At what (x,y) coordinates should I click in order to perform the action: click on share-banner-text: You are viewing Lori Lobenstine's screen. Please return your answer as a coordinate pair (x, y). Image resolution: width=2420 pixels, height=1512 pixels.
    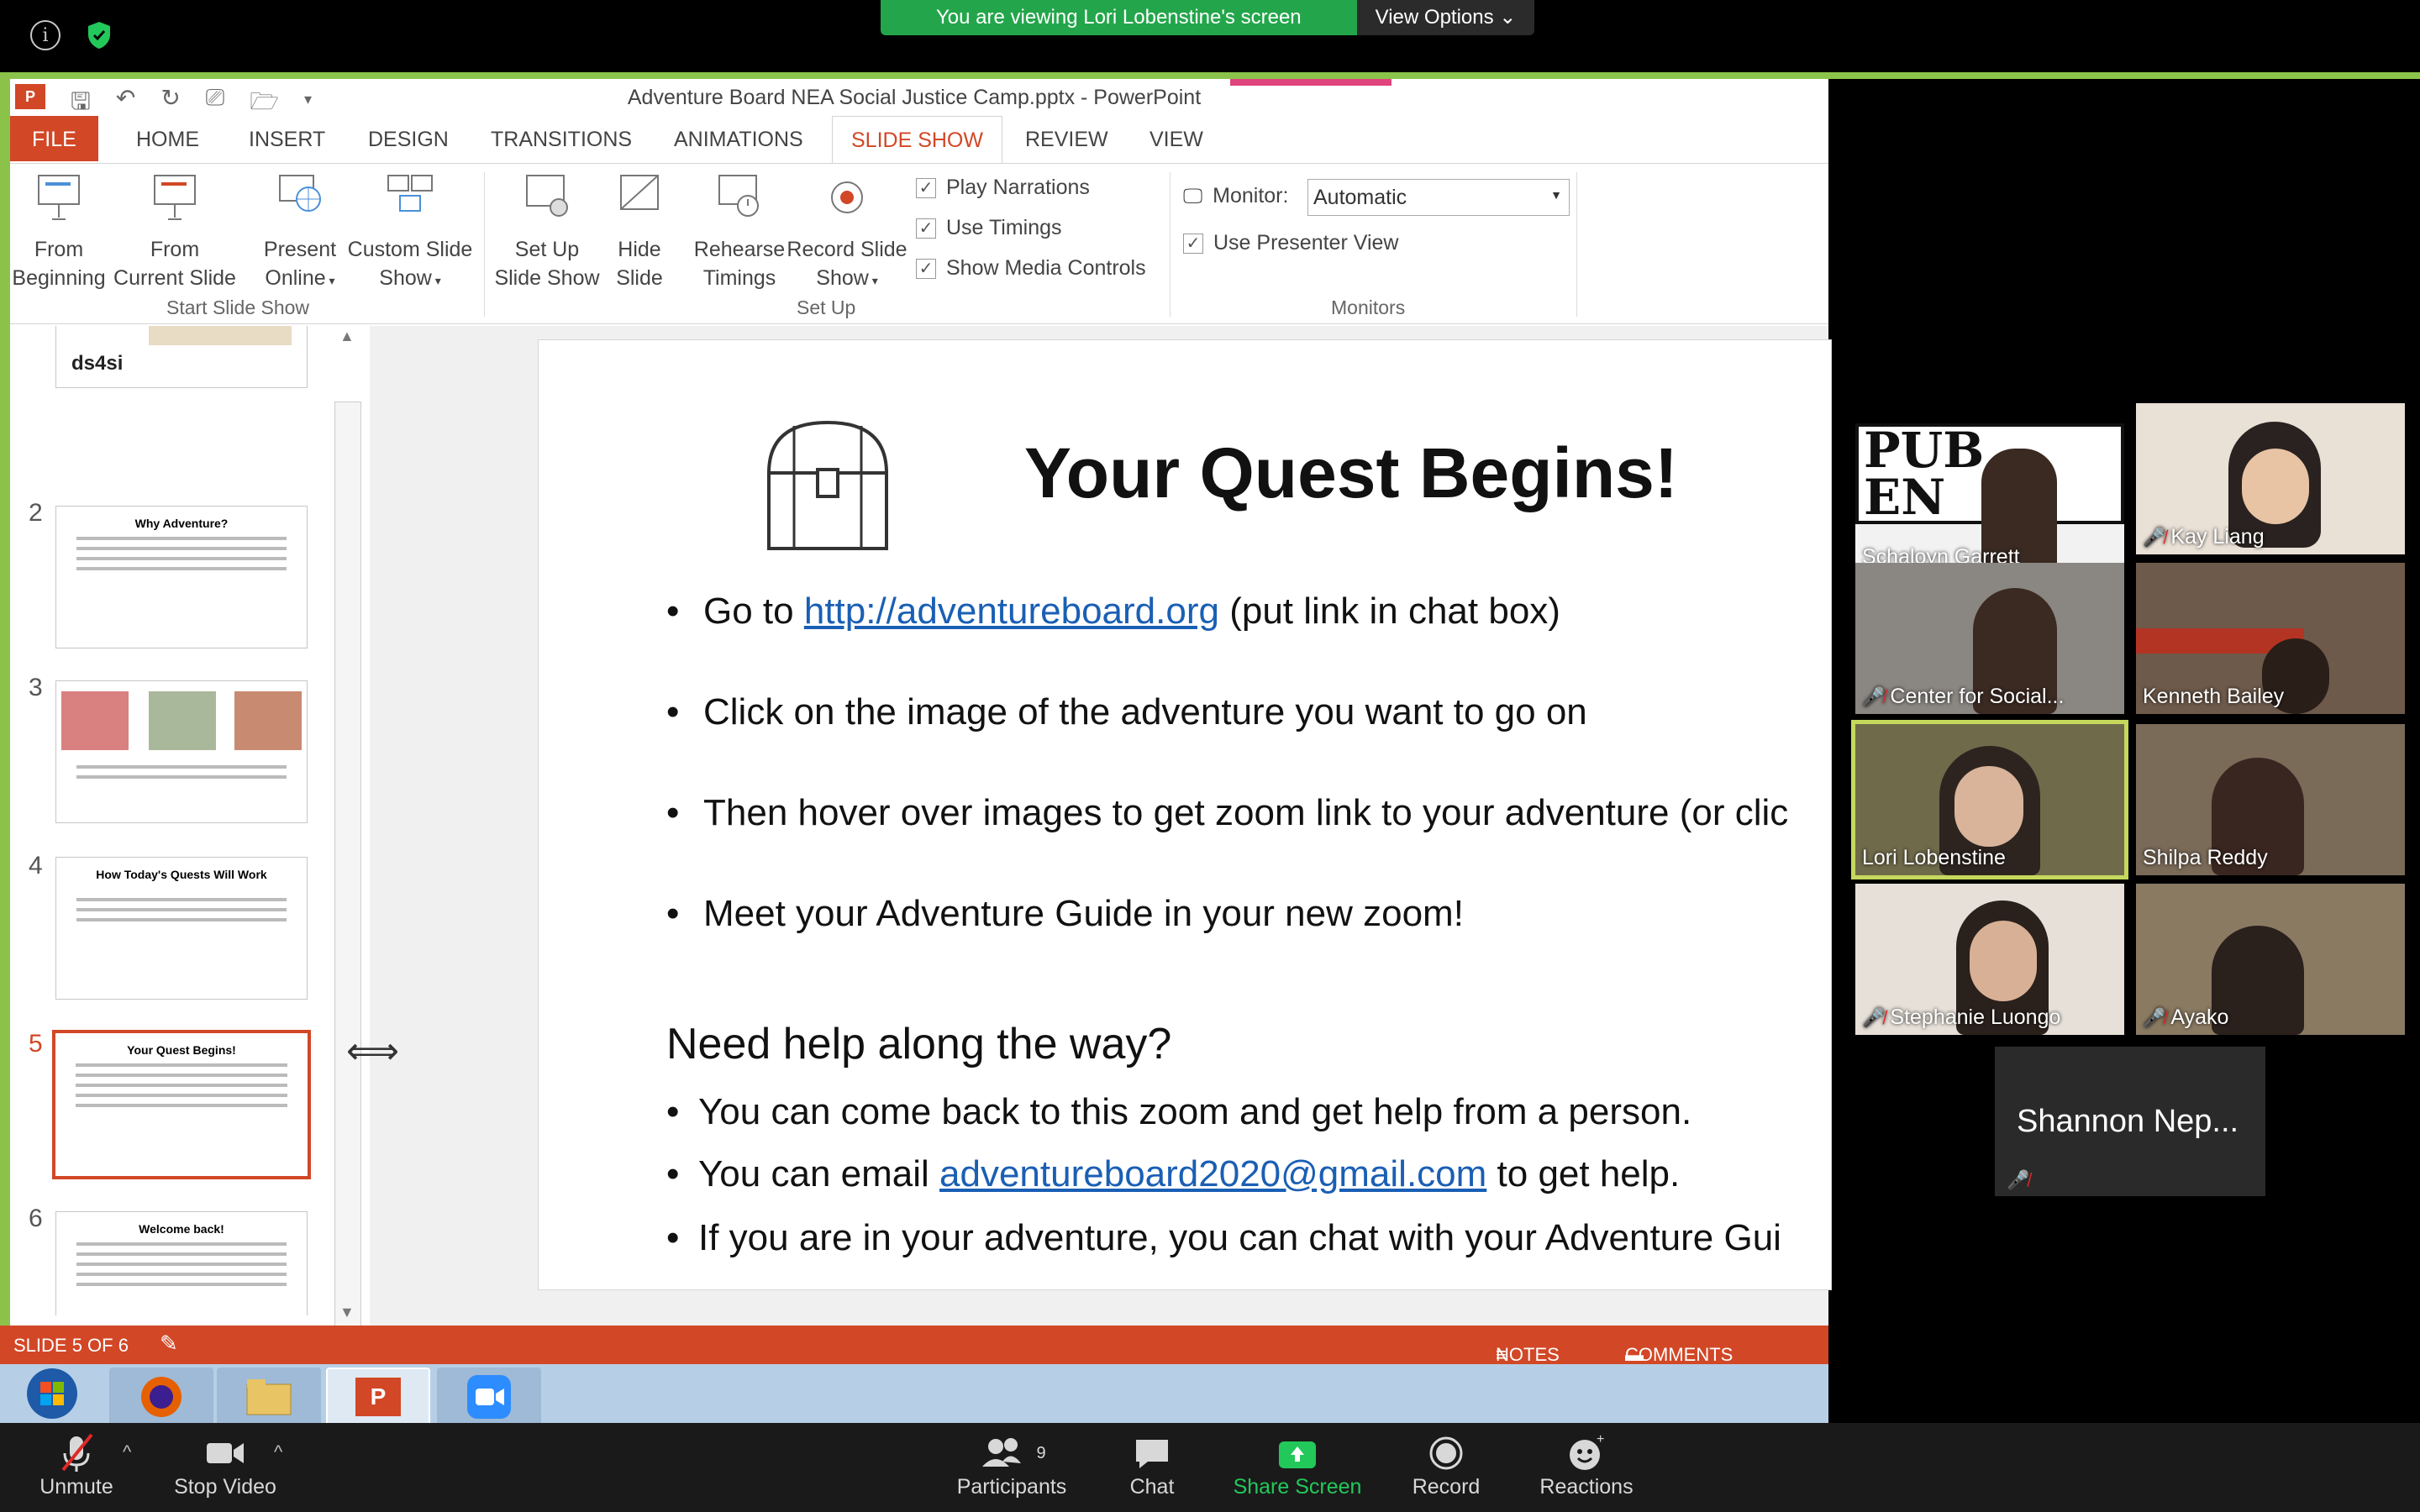
    Looking at the image, I should click on (1119, 17).